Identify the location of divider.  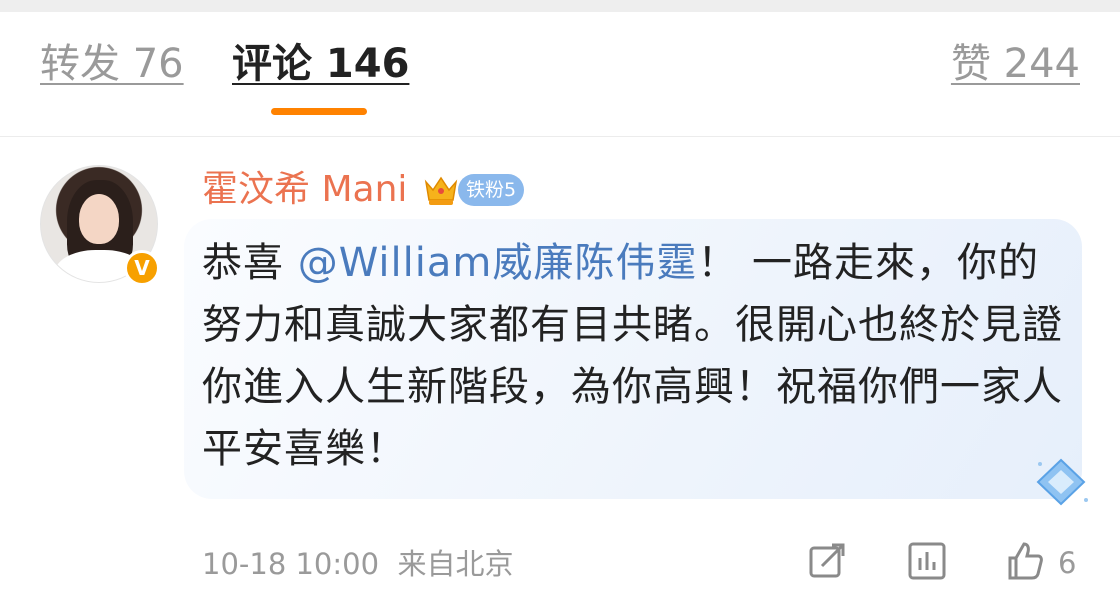
(560, 136).